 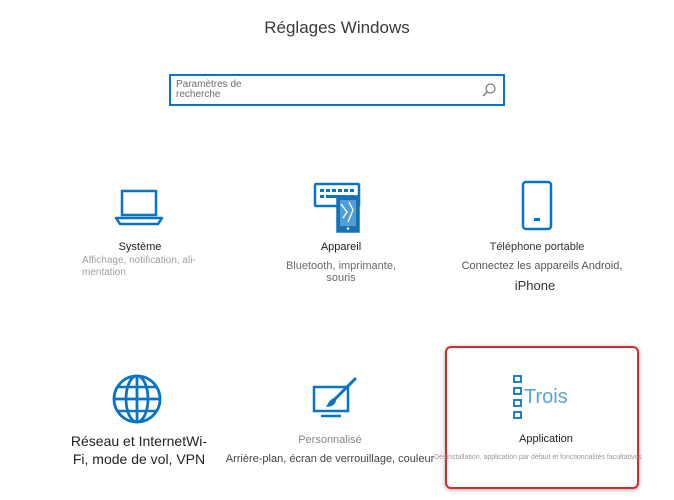 What do you see at coordinates (546, 439) in the screenshot?
I see `tile-label: Application` at bounding box center [546, 439].